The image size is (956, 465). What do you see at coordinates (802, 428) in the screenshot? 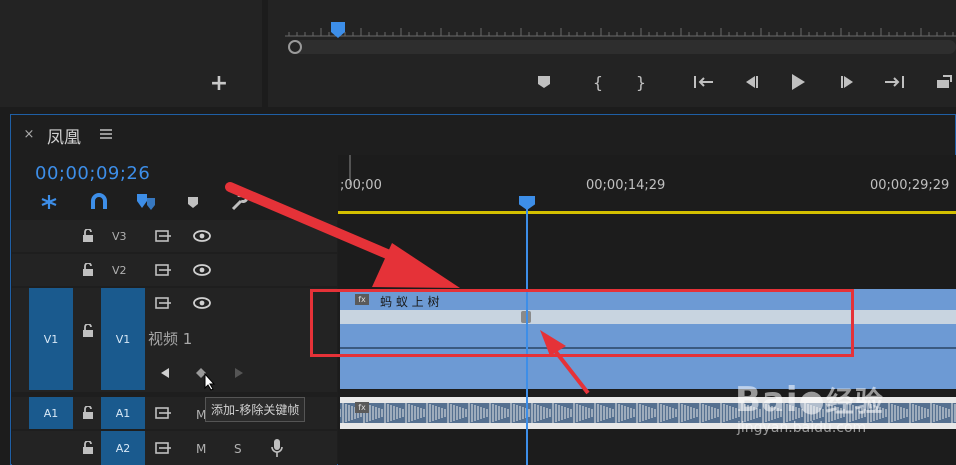
I see `watermark-url: jingyan.baidu.com` at bounding box center [802, 428].